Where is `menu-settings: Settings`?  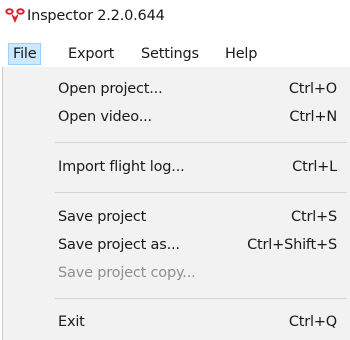
menu-settings: Settings is located at coordinates (170, 54).